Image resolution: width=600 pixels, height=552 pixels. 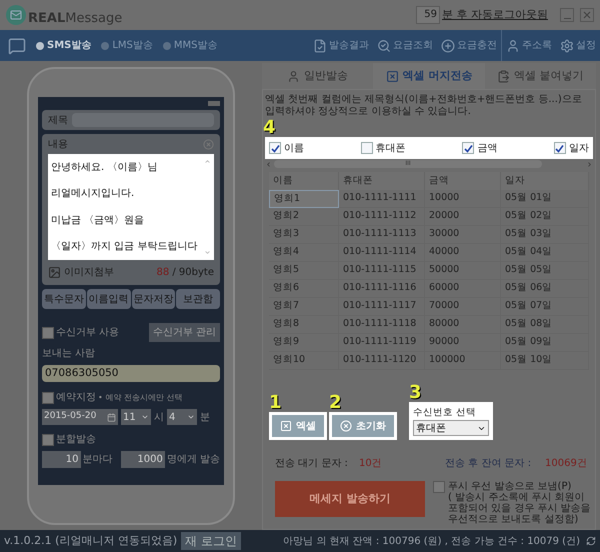 What do you see at coordinates (477, 45) in the screenshot?
I see `menu-item: 요금충전` at bounding box center [477, 45].